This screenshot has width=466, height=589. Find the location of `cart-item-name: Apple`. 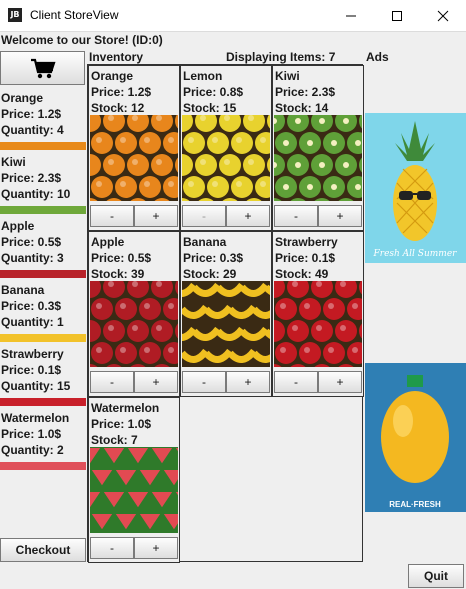

cart-item-name: Apple is located at coordinates (18, 226).